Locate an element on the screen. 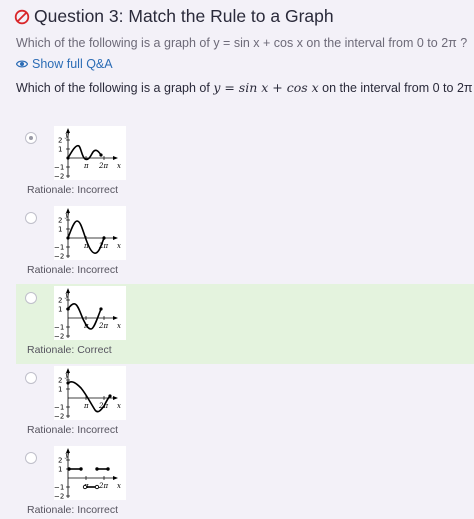  show-full-qa-link: Show full Q&A is located at coordinates (64, 64).